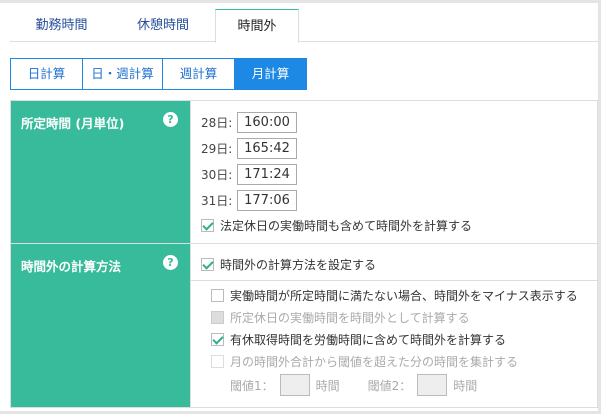  What do you see at coordinates (270, 74) in the screenshot?
I see `mode-monthly: 月計算` at bounding box center [270, 74].